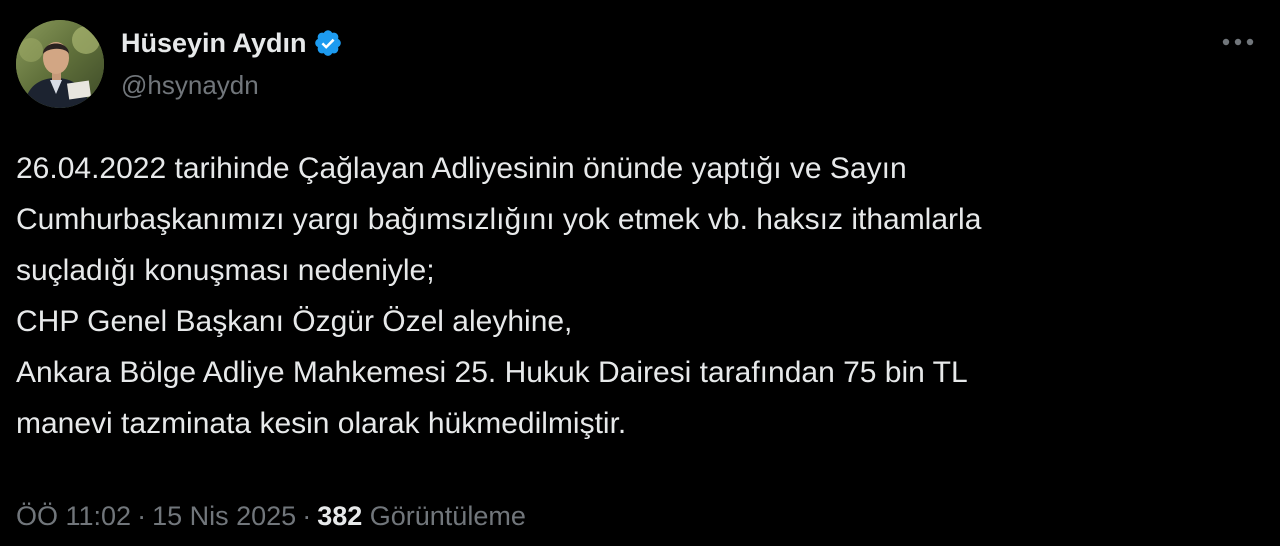  I want to click on tweet-date: 15 Nis 2025, so click(224, 516).